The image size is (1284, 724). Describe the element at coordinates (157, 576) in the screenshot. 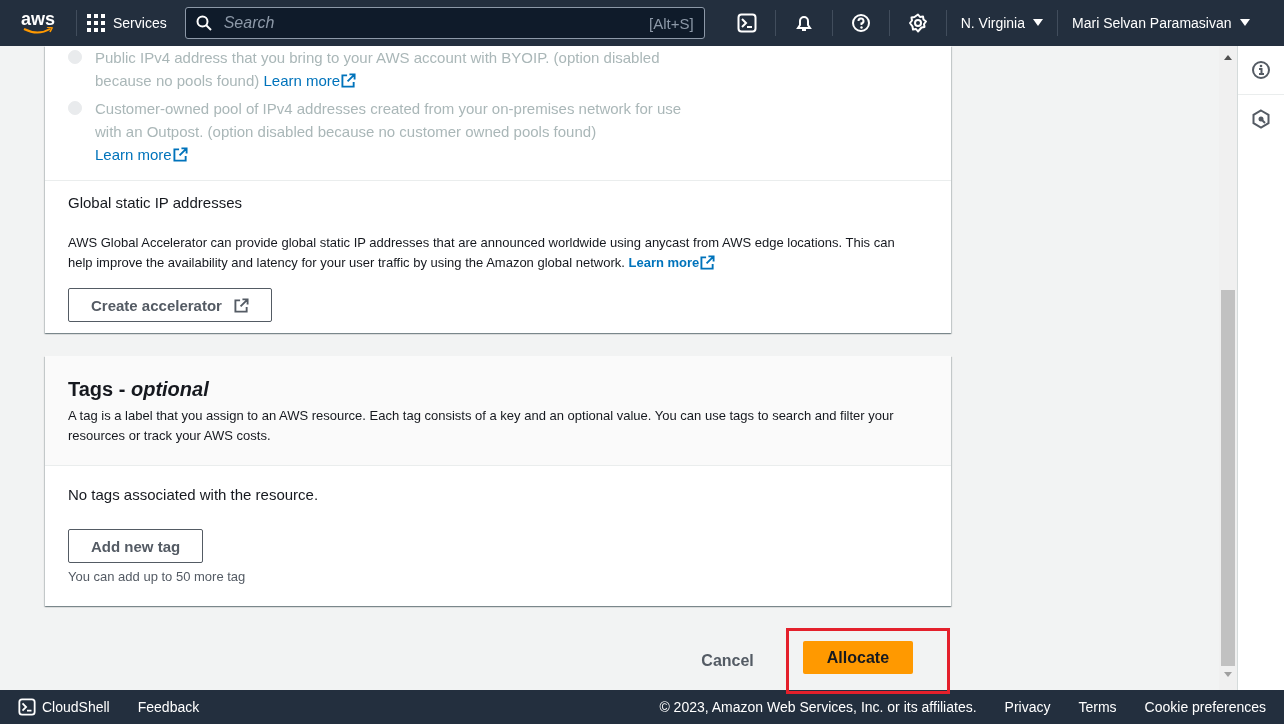

I see `hint-text: You can add up to 50 more tag` at that location.